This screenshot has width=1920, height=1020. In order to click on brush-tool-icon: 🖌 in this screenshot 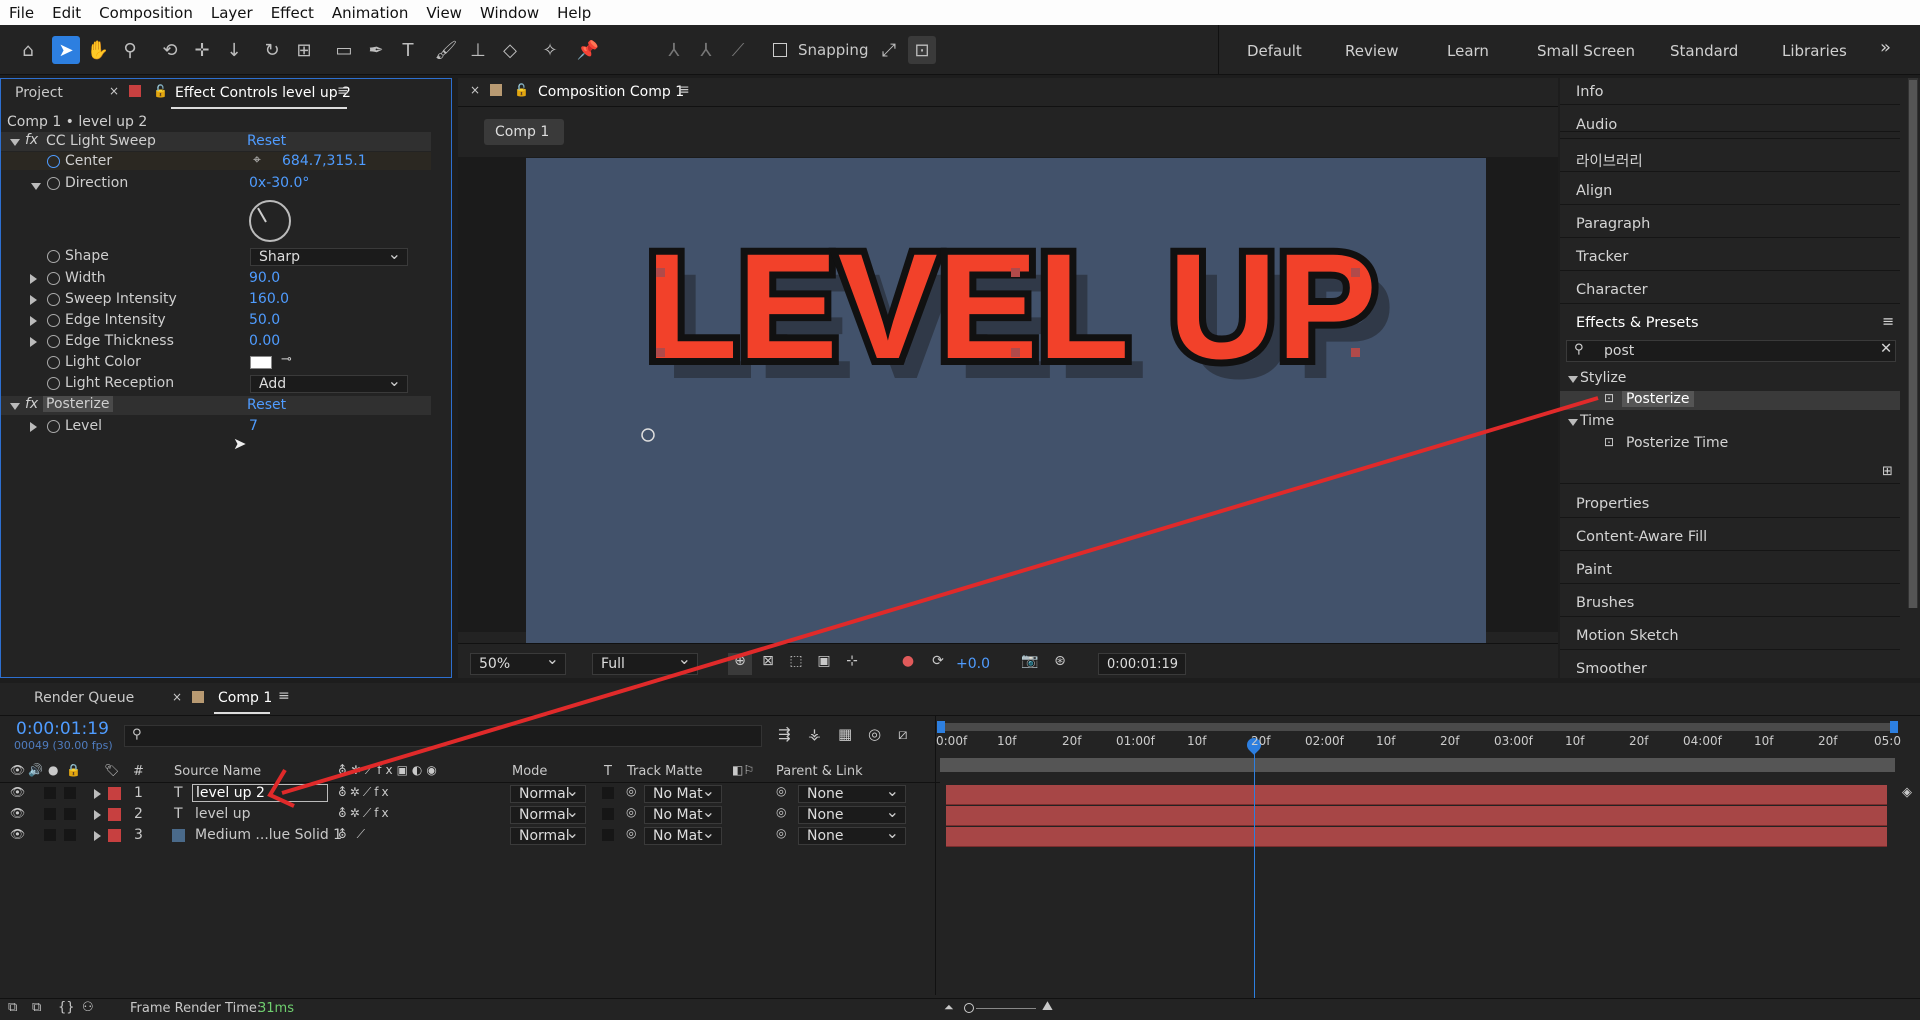, I will do `click(446, 50)`.